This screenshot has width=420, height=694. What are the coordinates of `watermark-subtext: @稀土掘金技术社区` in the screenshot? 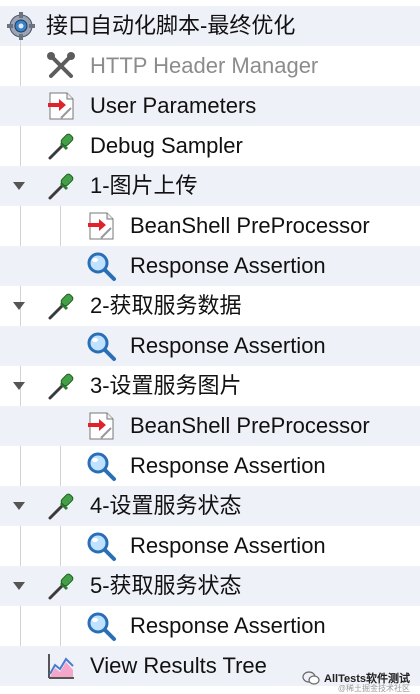 It's located at (373, 688).